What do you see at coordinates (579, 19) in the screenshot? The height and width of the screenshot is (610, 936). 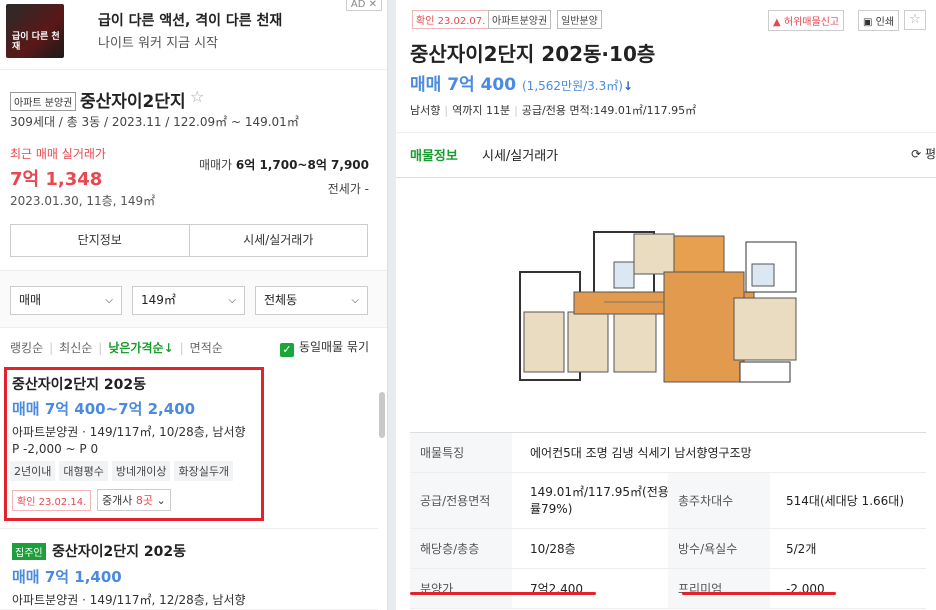 I see `detail-sale-tag: 일반분양` at bounding box center [579, 19].